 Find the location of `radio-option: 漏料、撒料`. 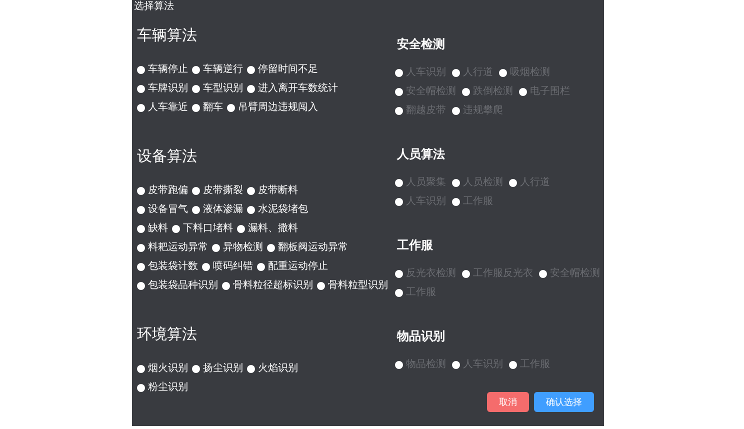

radio-option: 漏料、撒料 is located at coordinates (267, 228).